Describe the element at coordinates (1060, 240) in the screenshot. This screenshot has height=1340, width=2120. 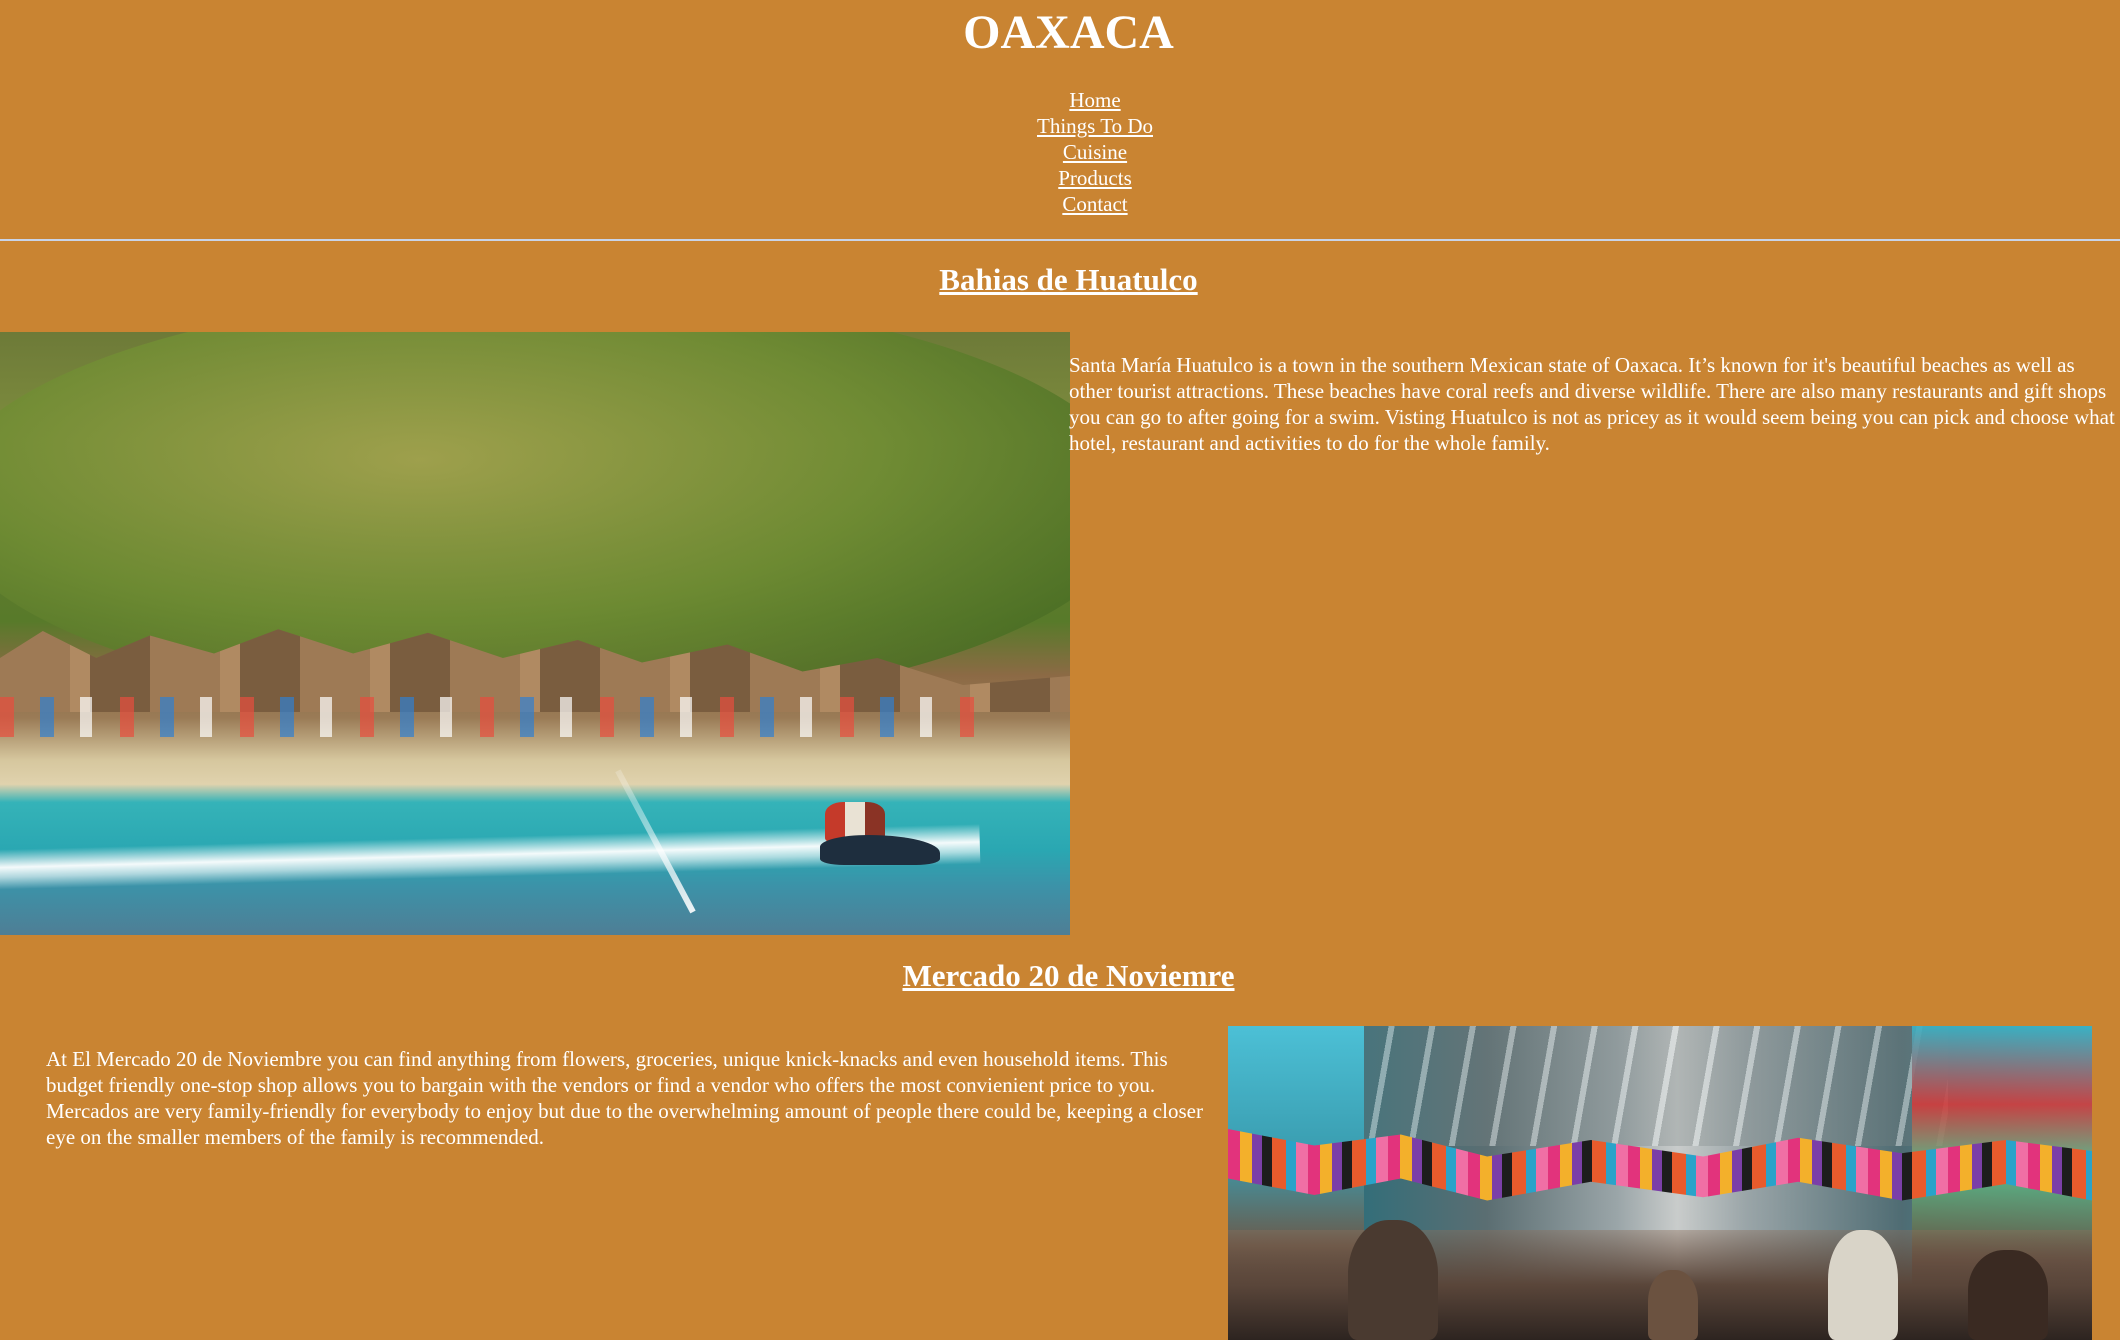
I see `header-divider` at that location.